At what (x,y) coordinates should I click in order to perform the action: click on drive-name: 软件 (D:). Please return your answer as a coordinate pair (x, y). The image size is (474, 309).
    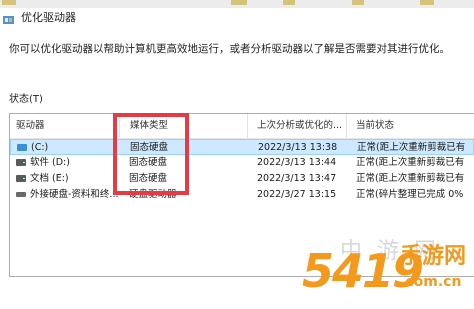
    Looking at the image, I should click on (50, 162).